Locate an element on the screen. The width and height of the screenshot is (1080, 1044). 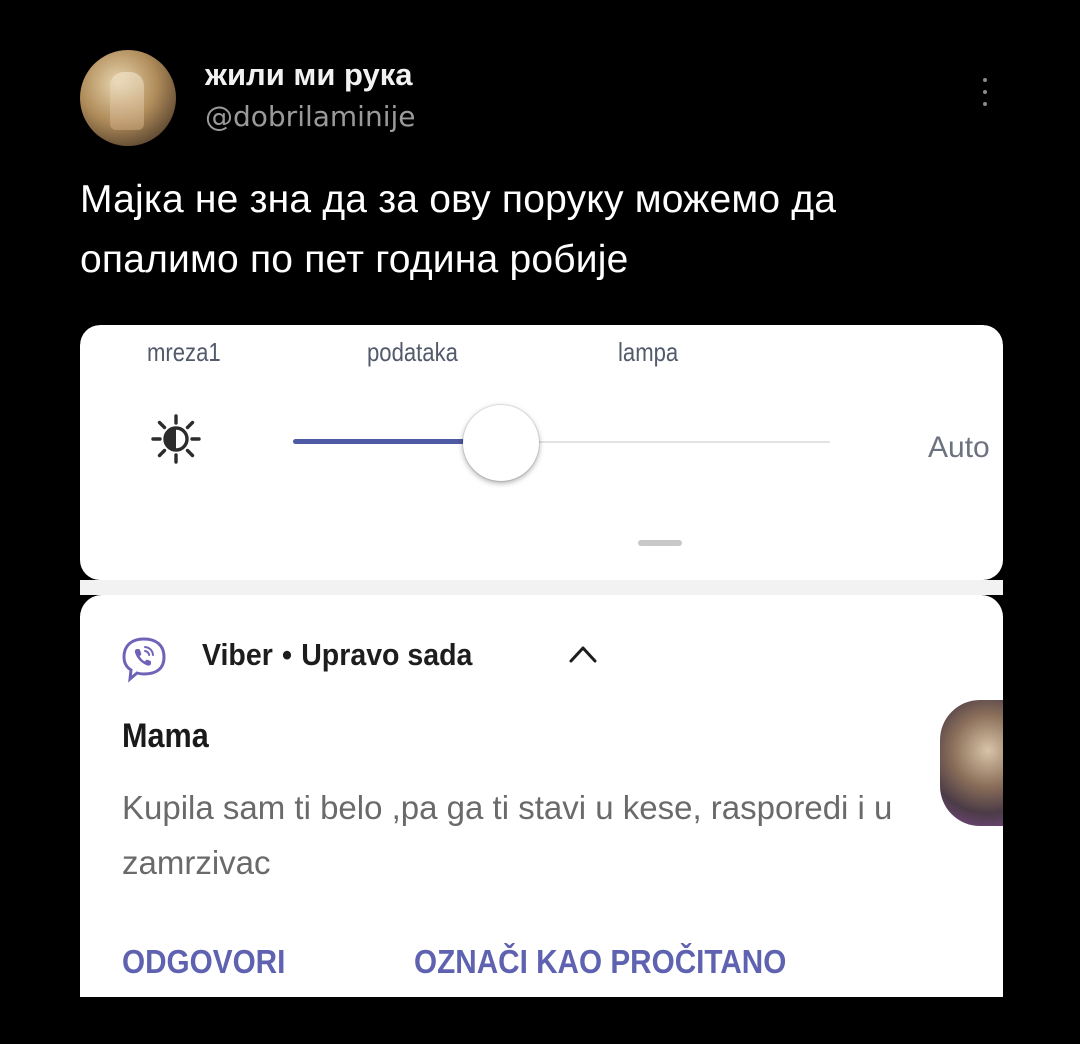
auto-brightness-label: Auto is located at coordinates (959, 448).